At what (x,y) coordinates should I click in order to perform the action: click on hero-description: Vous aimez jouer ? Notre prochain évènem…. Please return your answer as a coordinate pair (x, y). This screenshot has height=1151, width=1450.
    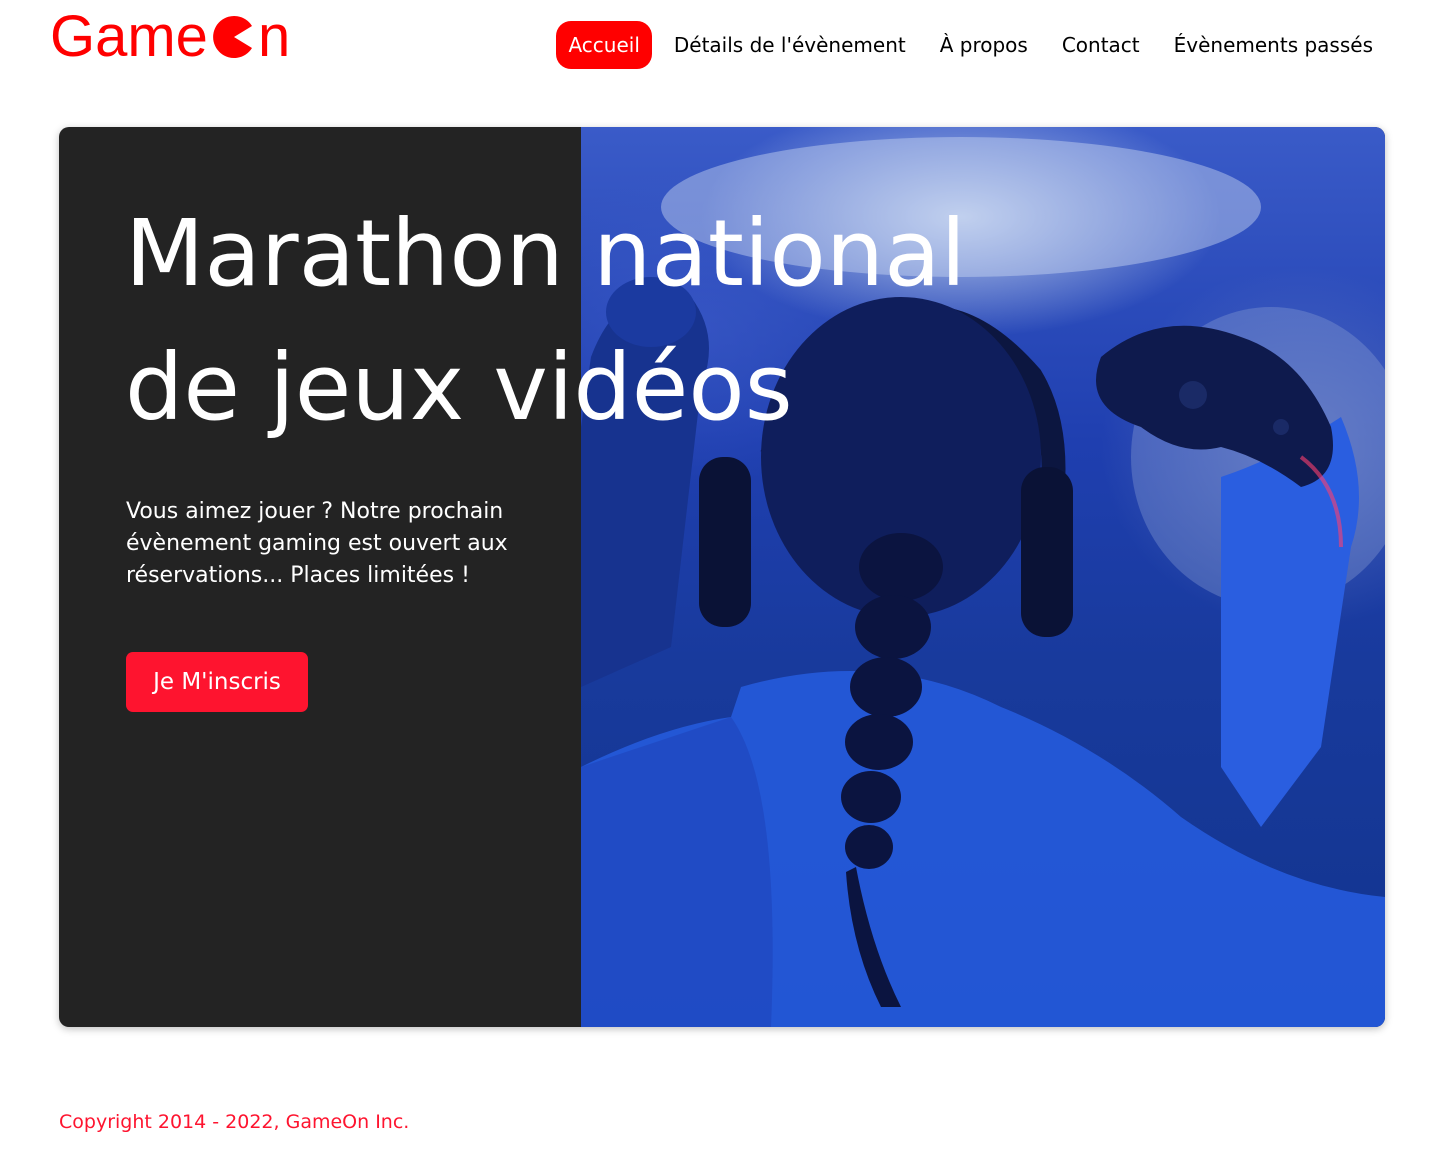
    Looking at the image, I should click on (317, 543).